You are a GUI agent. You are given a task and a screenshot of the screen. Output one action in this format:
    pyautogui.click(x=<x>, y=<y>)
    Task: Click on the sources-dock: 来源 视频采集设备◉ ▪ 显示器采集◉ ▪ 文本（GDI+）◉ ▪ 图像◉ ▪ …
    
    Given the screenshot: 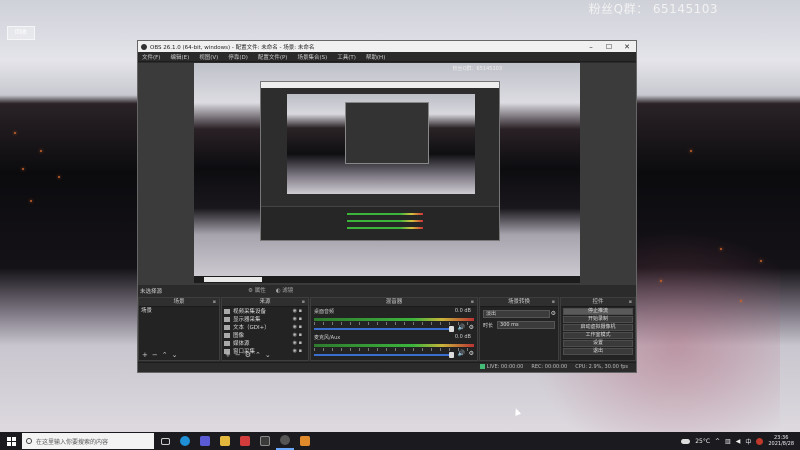 What is the action you would take?
    pyautogui.click(x=265, y=329)
    